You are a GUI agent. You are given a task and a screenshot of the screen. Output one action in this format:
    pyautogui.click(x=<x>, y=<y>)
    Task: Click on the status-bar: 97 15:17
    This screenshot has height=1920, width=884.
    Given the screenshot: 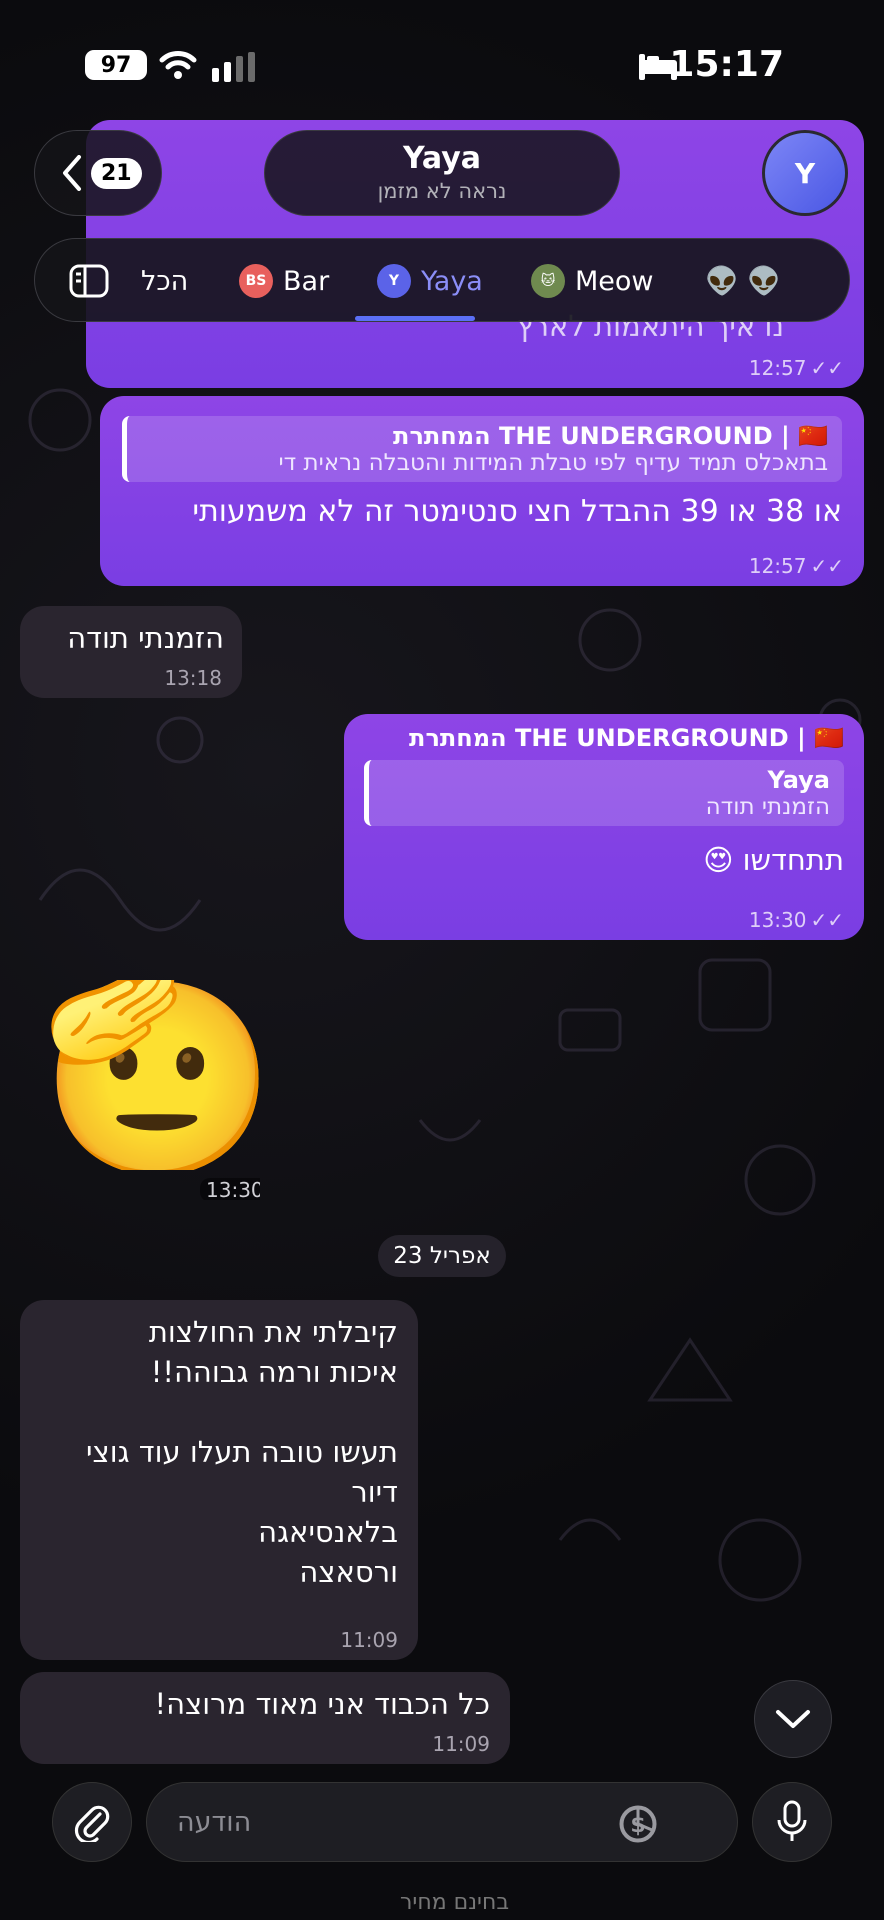 What is the action you would take?
    pyautogui.click(x=442, y=60)
    